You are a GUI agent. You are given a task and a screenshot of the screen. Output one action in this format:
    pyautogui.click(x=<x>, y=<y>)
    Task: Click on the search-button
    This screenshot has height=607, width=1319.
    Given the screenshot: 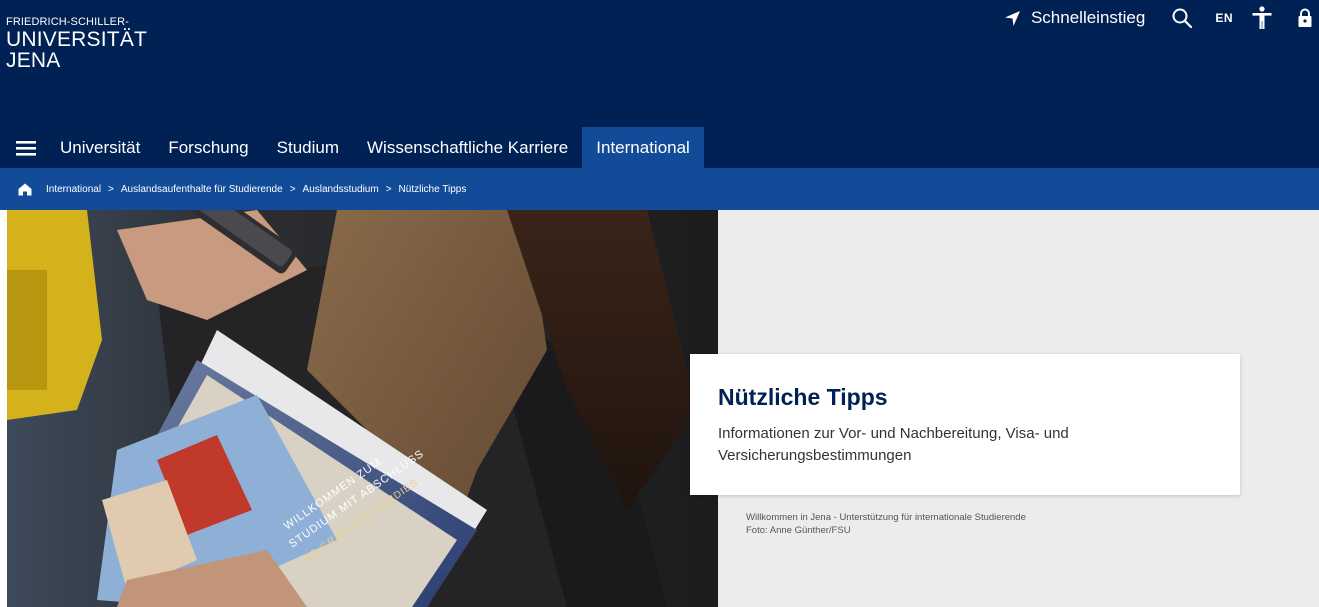 What is the action you would take?
    pyautogui.click(x=1182, y=18)
    